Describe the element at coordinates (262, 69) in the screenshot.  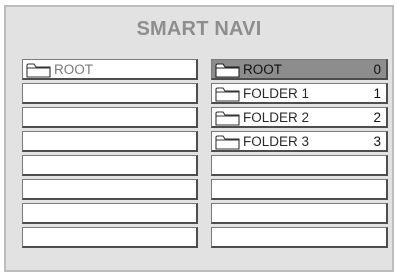
I see `folder-item-label: ROOT` at that location.